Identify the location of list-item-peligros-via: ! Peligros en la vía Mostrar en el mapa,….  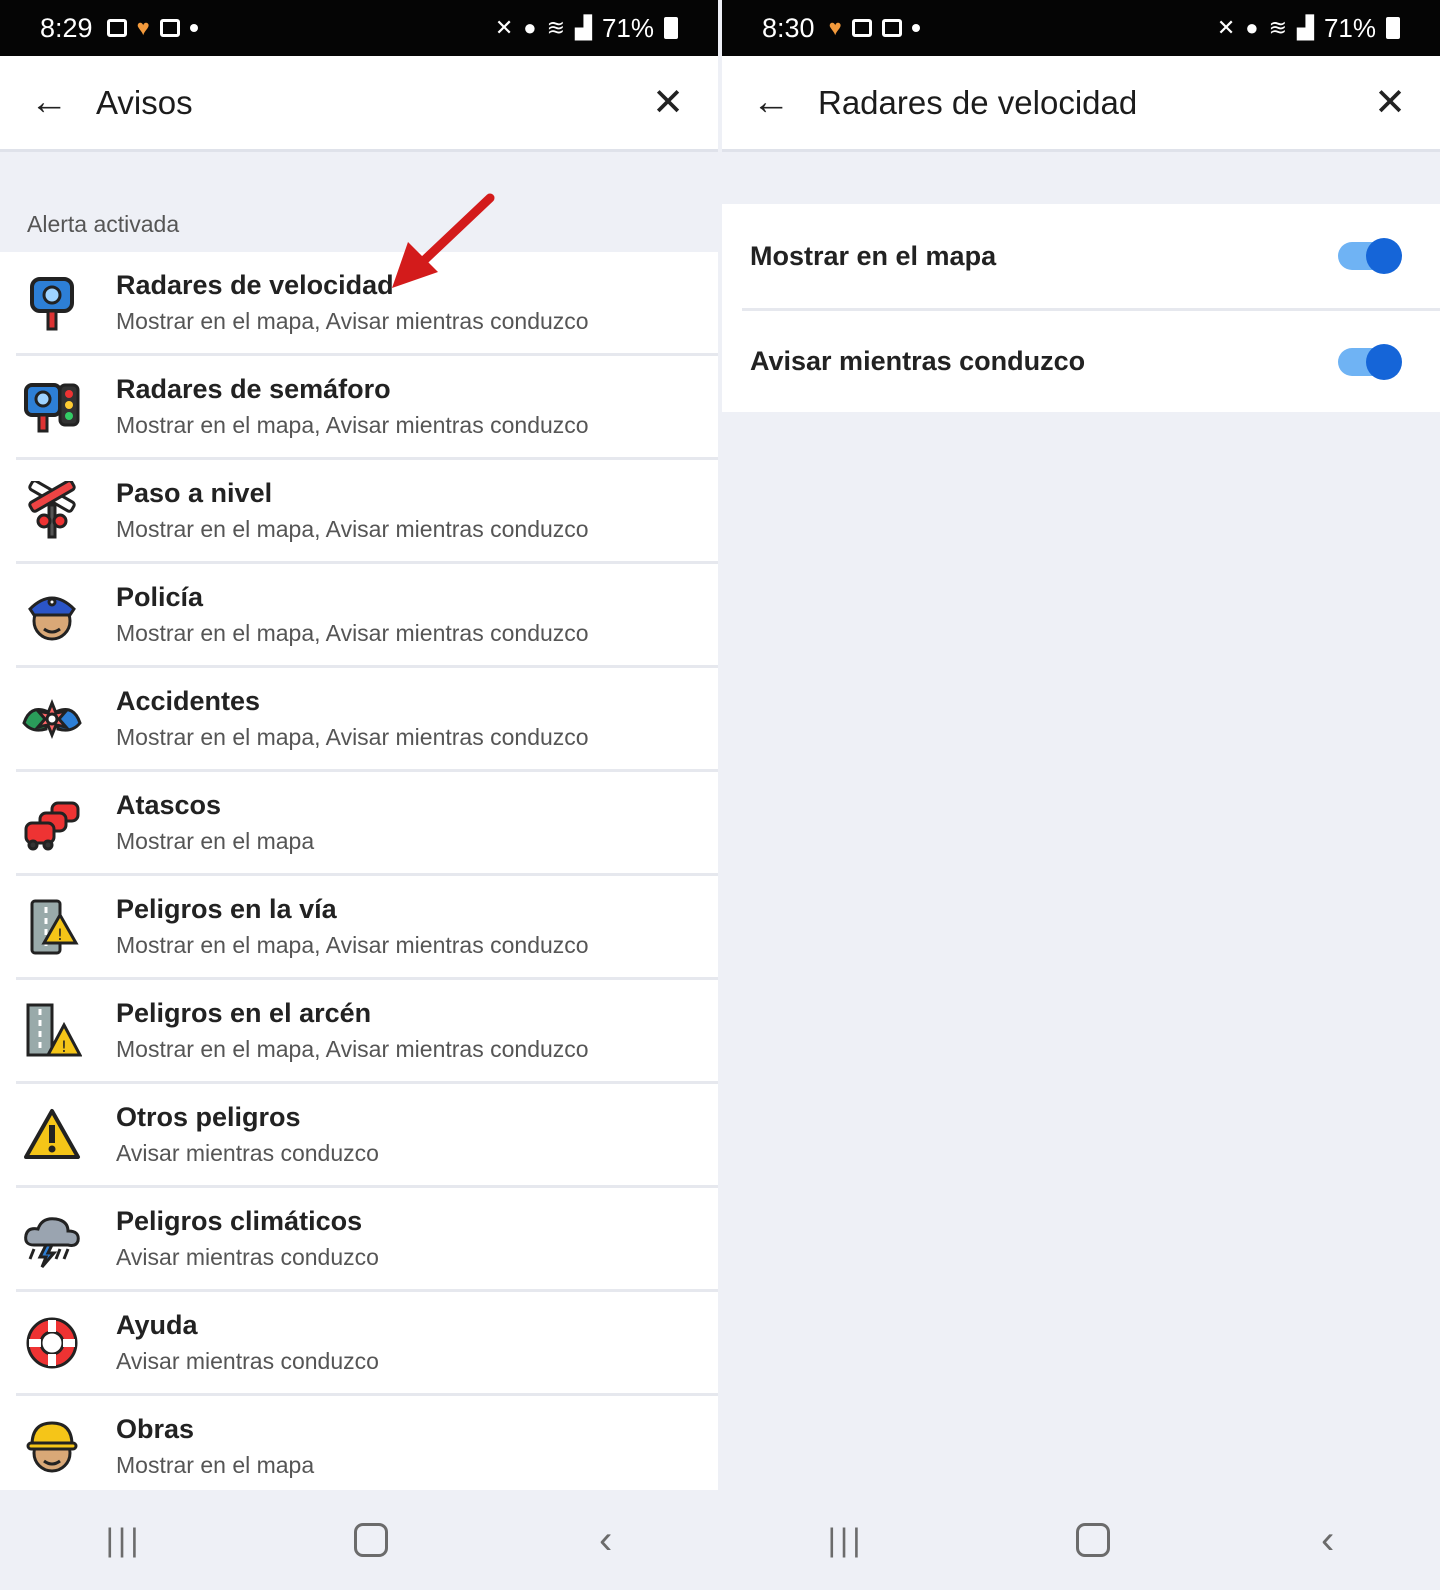
(367, 928).